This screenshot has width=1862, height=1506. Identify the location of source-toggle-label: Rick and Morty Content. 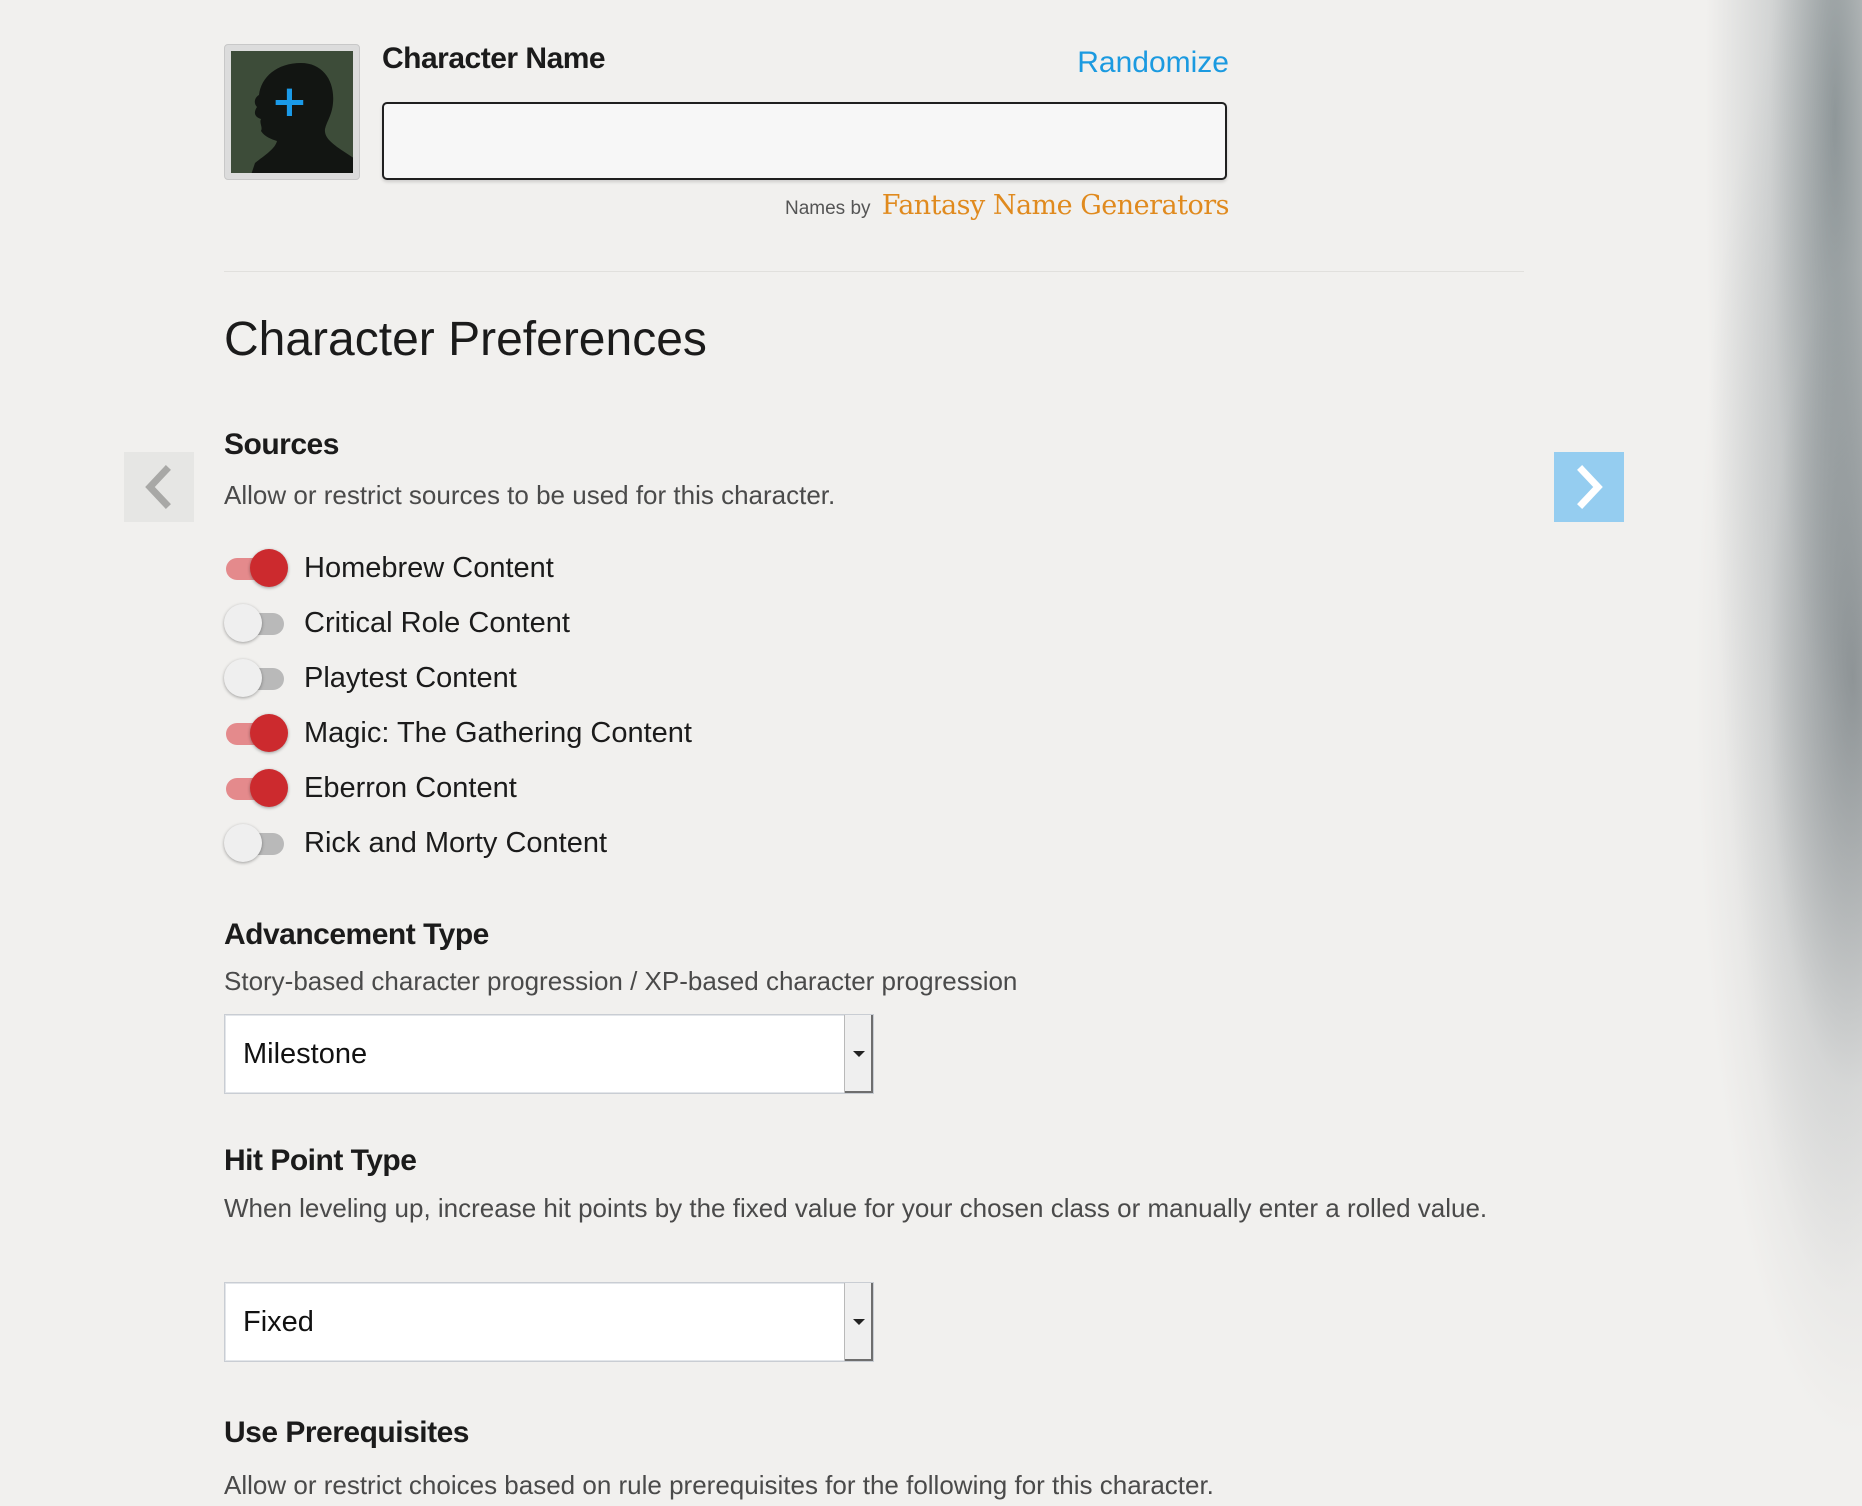
(456, 842).